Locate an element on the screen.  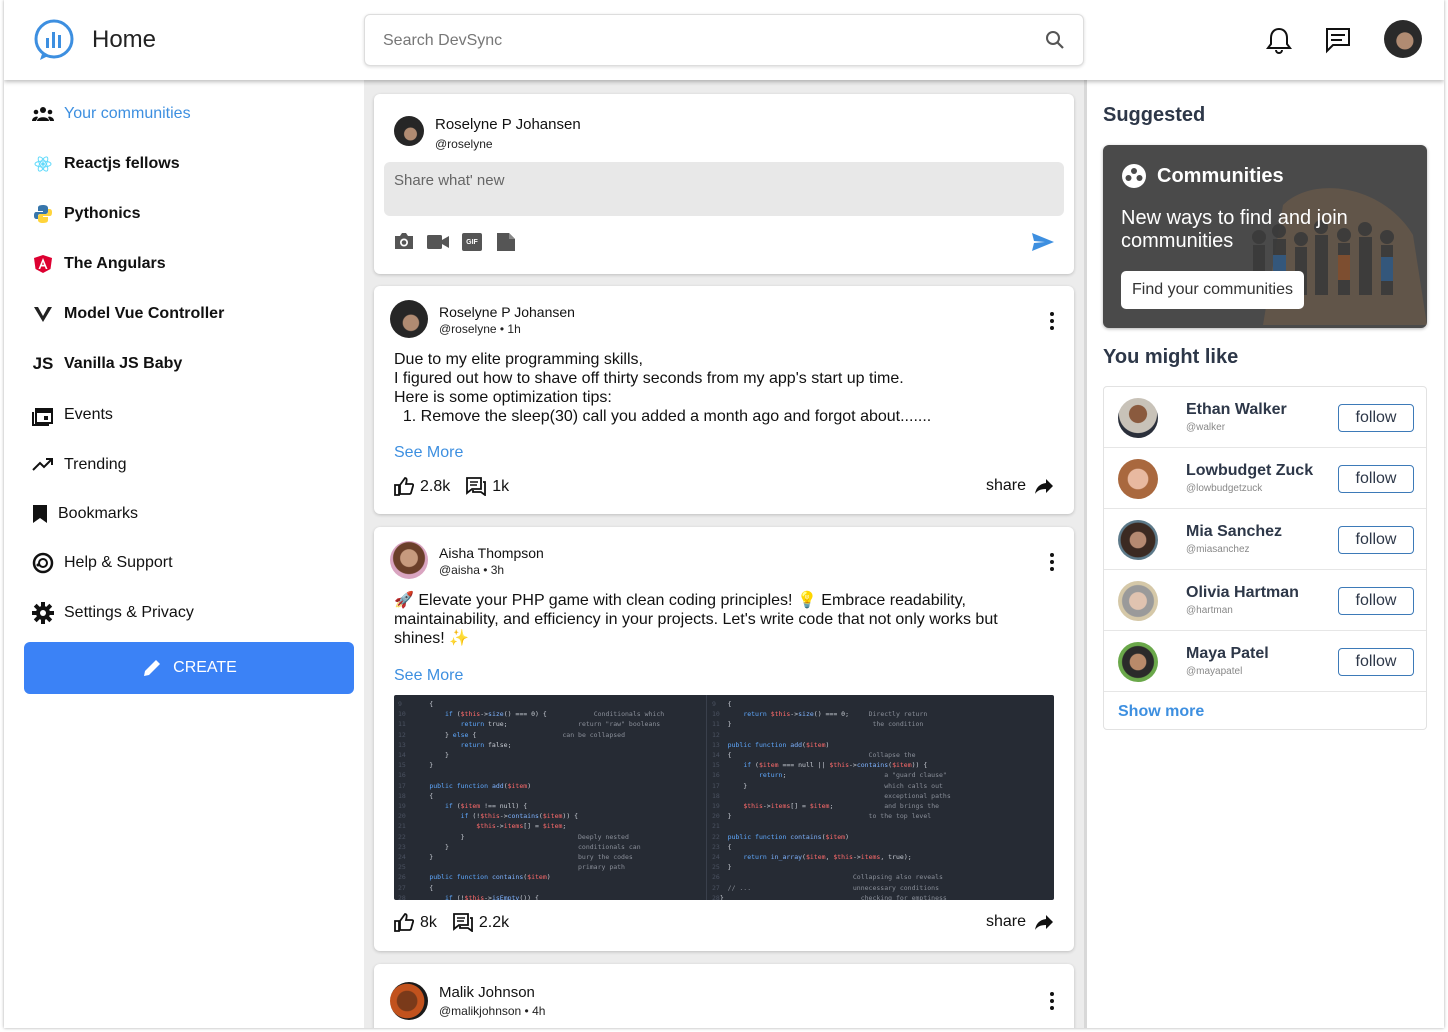
user-avatar is located at coordinates (1403, 39).